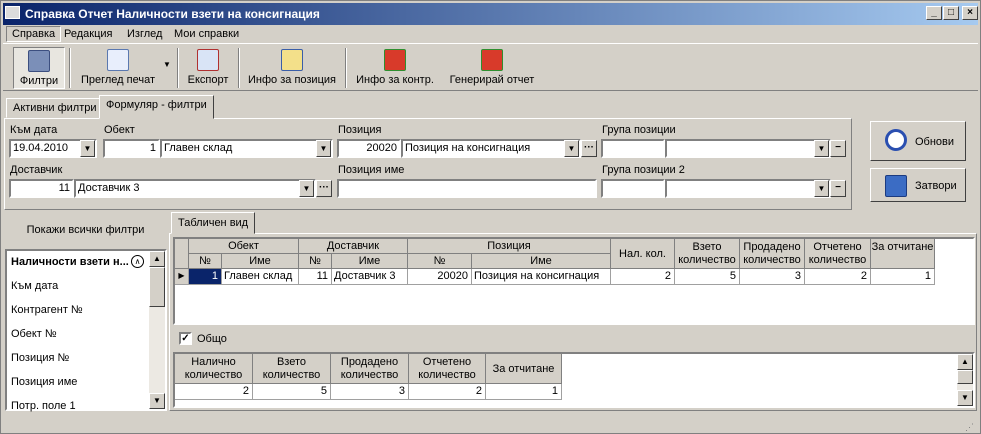 This screenshot has width=981, height=434. Describe the element at coordinates (88, 34) in the screenshot. I see `menu-redaktsia: Редакция` at that location.